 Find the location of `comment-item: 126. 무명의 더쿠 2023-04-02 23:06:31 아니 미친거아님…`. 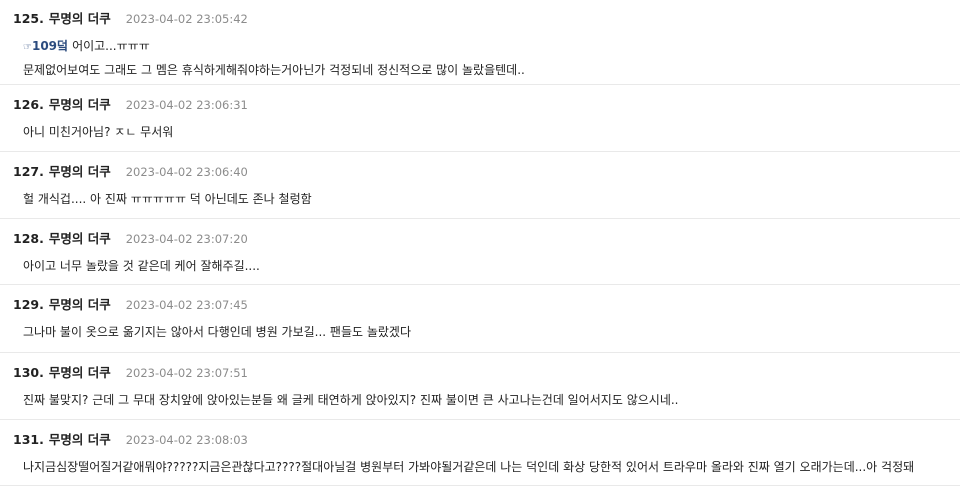

comment-item: 126. 무명의 더쿠 2023-04-02 23:06:31 아니 미친거아님… is located at coordinates (480, 118).